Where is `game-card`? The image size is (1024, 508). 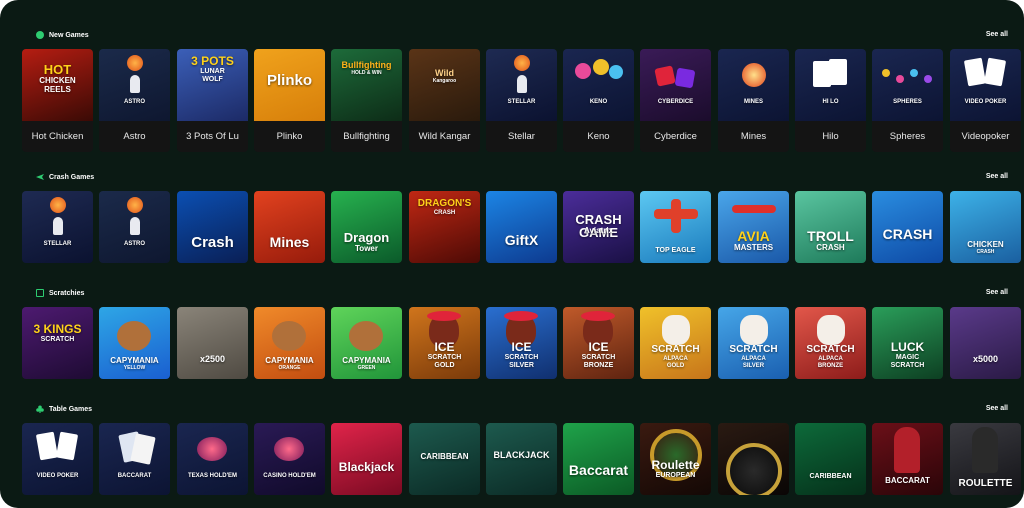
game-card is located at coordinates (753, 459).